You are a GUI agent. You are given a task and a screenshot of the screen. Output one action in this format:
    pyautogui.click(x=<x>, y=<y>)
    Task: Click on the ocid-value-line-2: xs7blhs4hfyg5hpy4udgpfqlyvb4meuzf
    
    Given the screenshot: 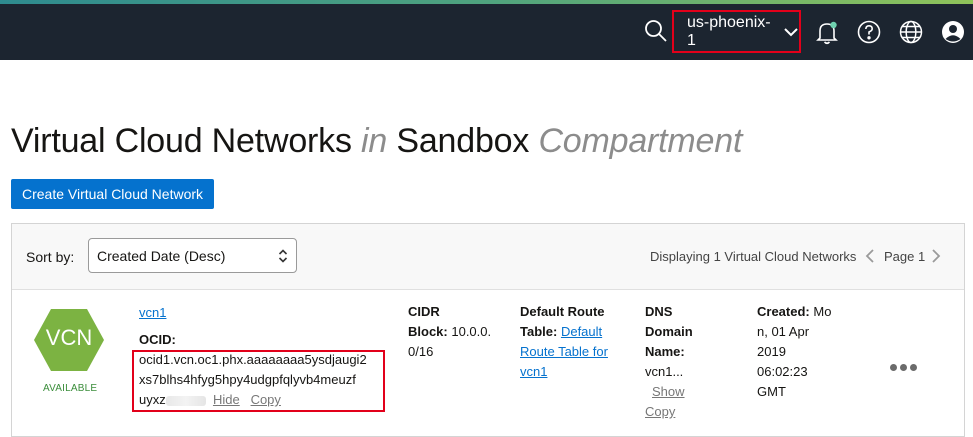 What is the action you would take?
    pyautogui.click(x=247, y=379)
    